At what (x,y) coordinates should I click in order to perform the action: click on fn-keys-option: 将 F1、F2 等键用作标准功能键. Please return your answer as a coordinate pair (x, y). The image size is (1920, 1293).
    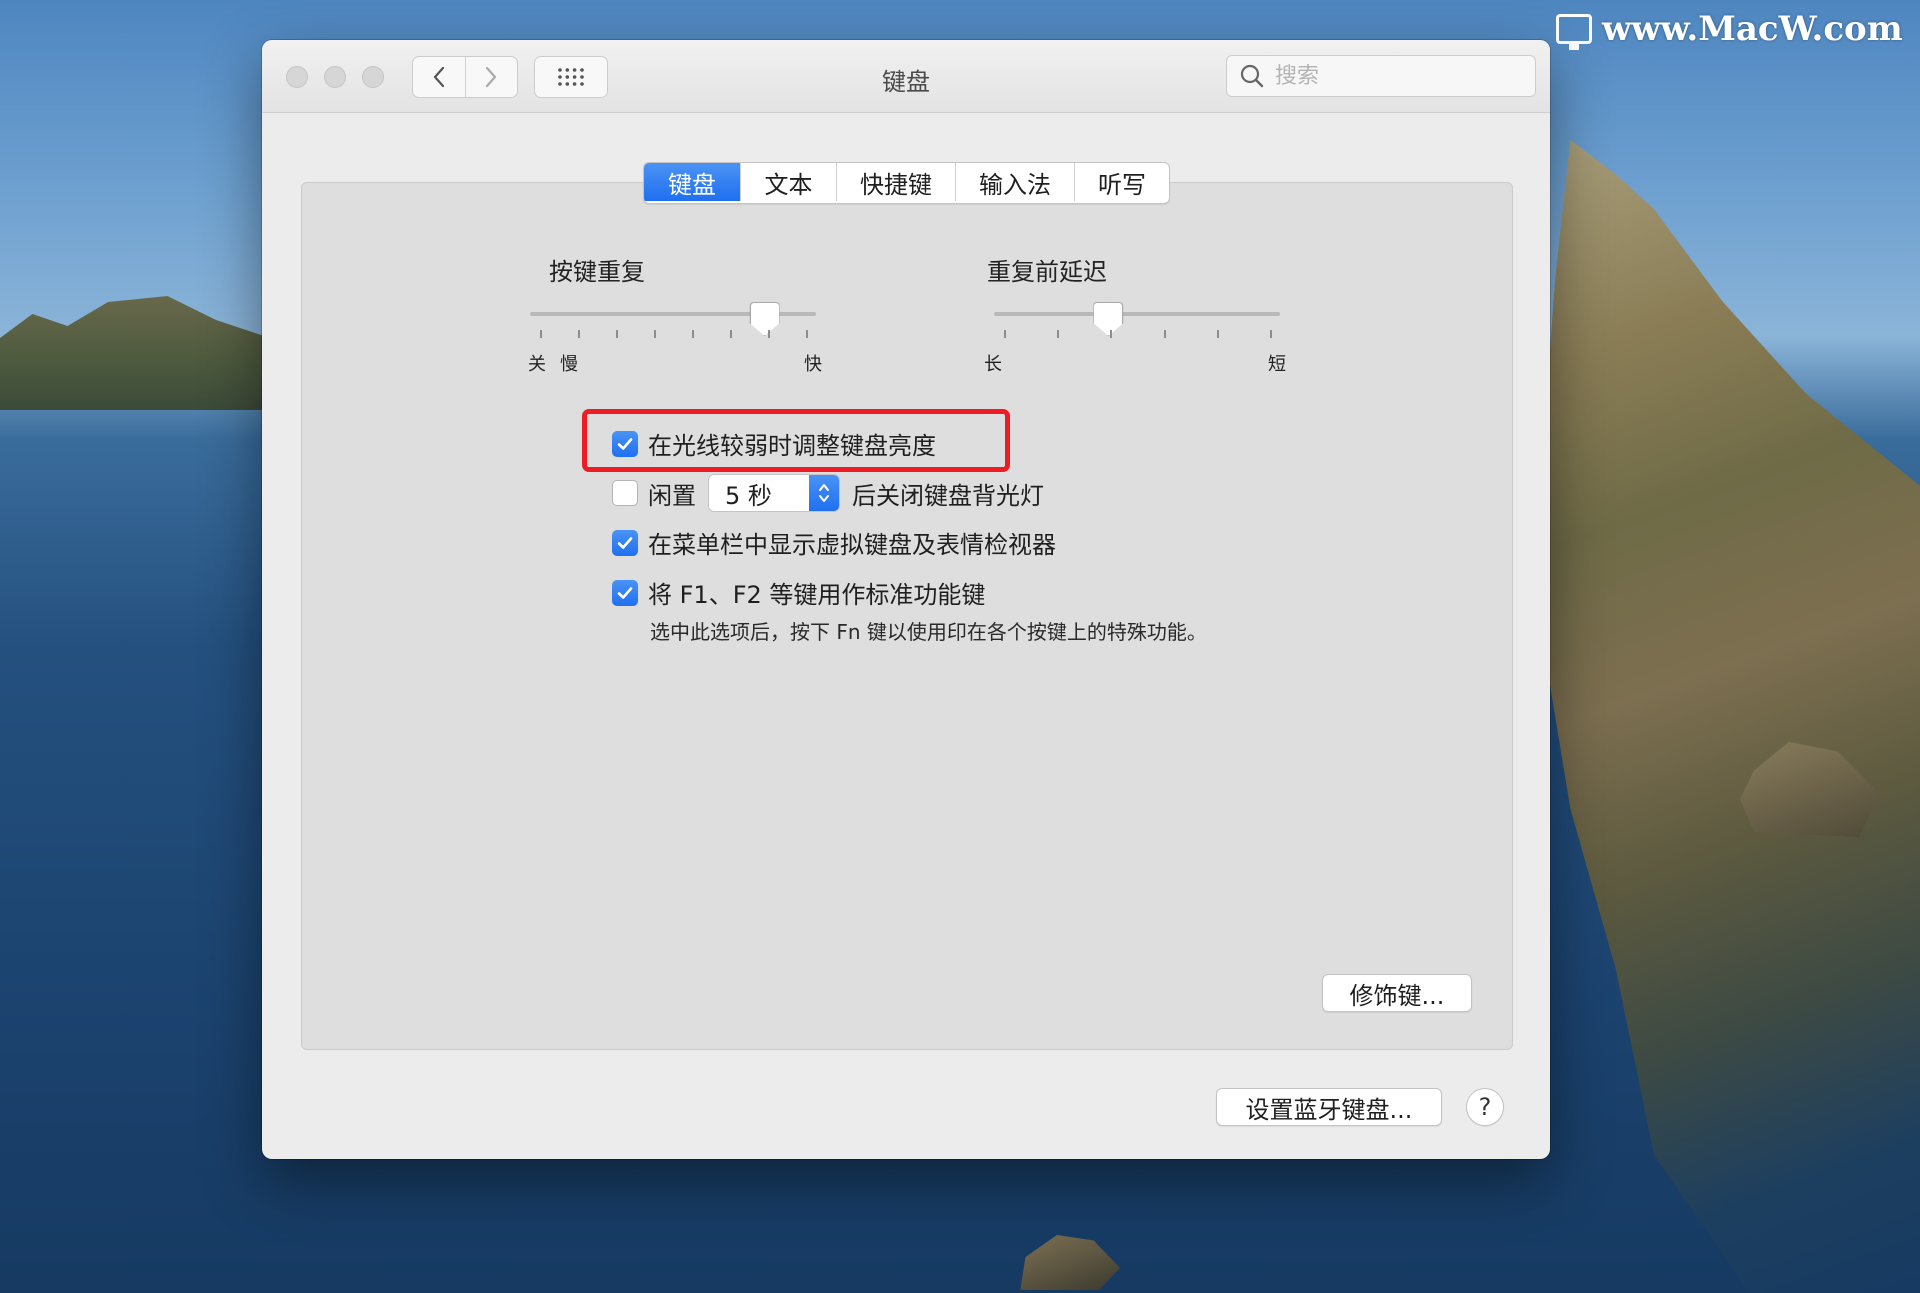
    Looking at the image, I should click on (798, 592).